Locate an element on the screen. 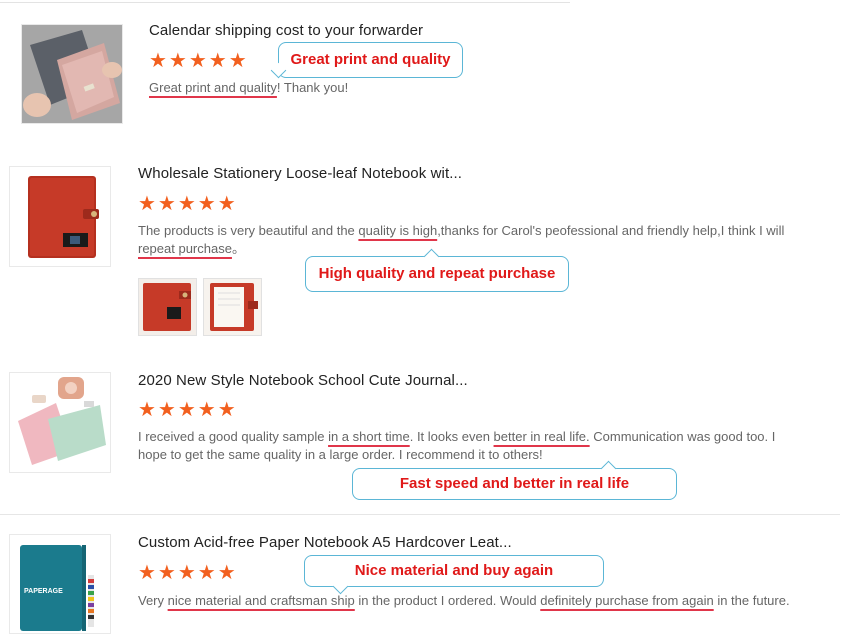 The image size is (851, 634). section-divider is located at coordinates (420, 514).